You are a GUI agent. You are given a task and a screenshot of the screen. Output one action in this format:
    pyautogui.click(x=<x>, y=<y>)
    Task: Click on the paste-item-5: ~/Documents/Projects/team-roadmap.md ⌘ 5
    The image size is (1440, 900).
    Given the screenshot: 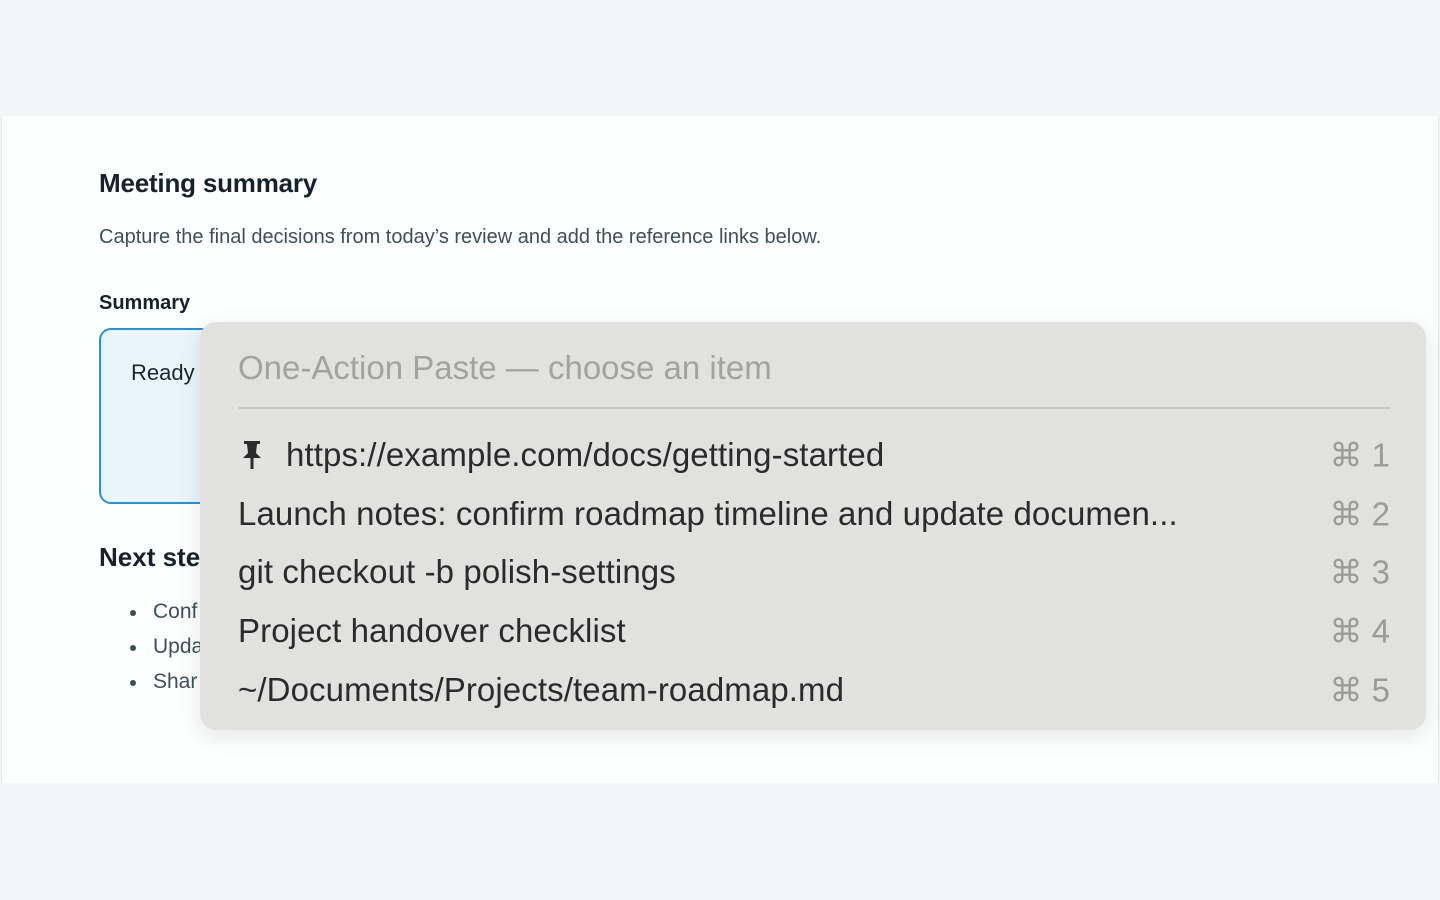 What is the action you would take?
    pyautogui.click(x=814, y=689)
    